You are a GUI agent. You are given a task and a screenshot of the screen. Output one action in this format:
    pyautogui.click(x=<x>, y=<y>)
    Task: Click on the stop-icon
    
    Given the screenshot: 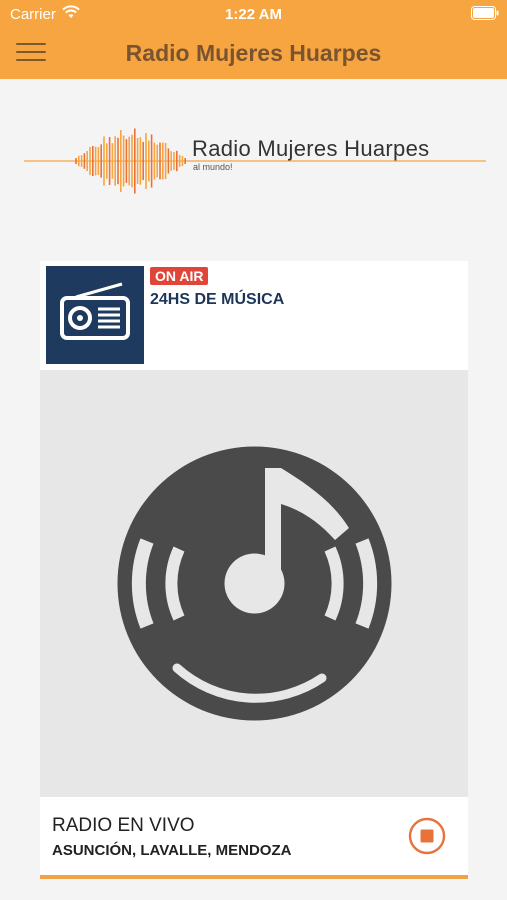 What is the action you would take?
    pyautogui.click(x=427, y=836)
    